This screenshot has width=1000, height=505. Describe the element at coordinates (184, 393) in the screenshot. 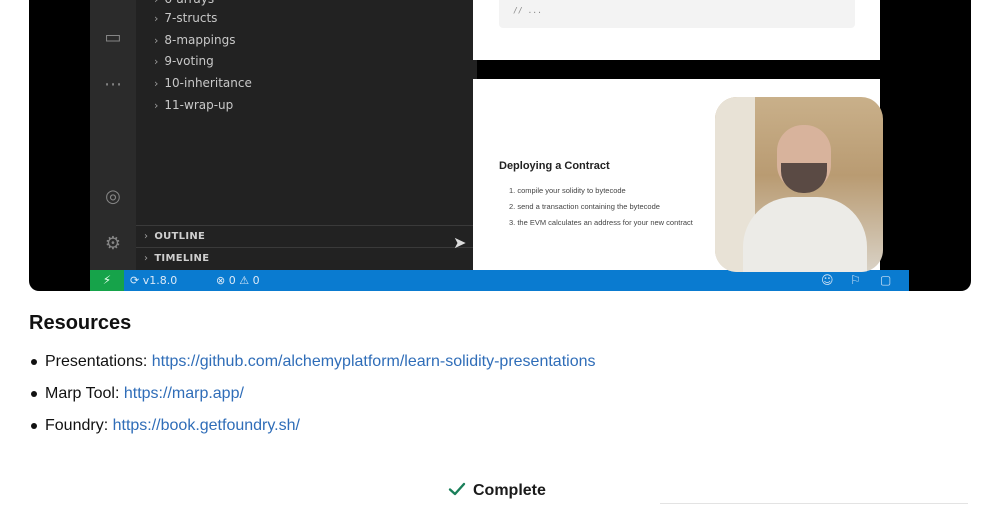

I see `marp-link: https://marp.app/` at that location.